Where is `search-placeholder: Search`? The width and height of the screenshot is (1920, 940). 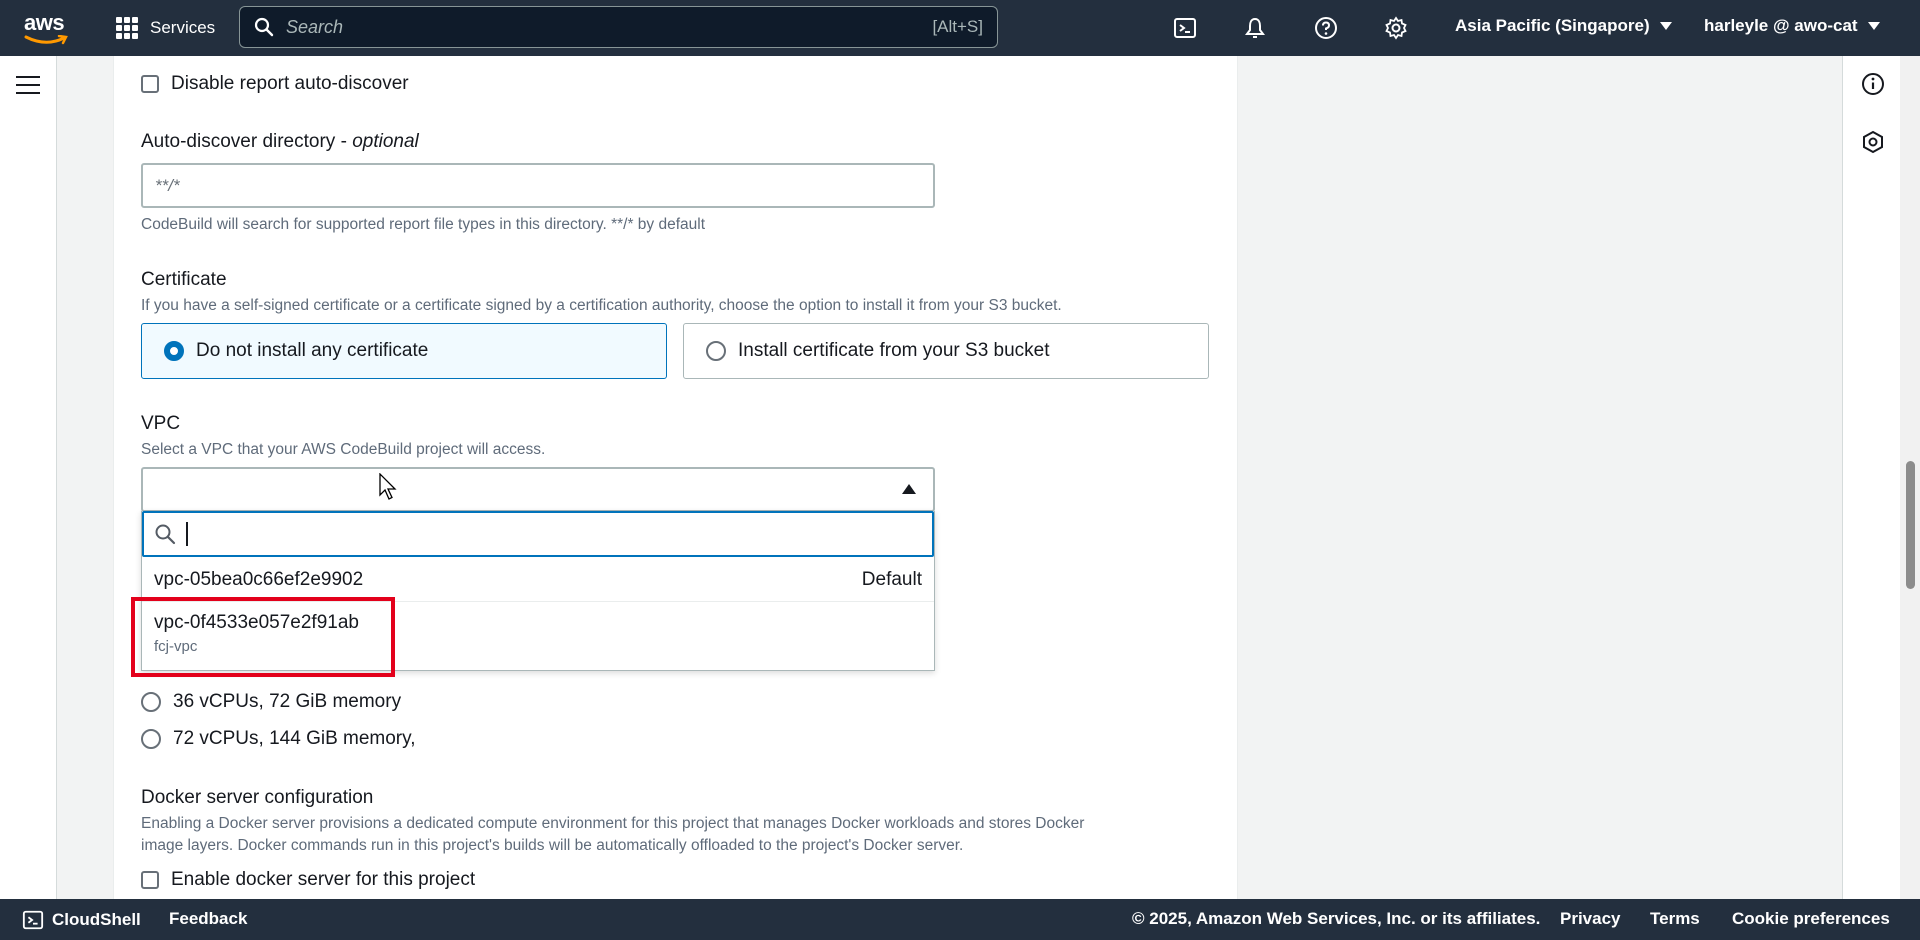
search-placeholder: Search is located at coordinates (315, 26).